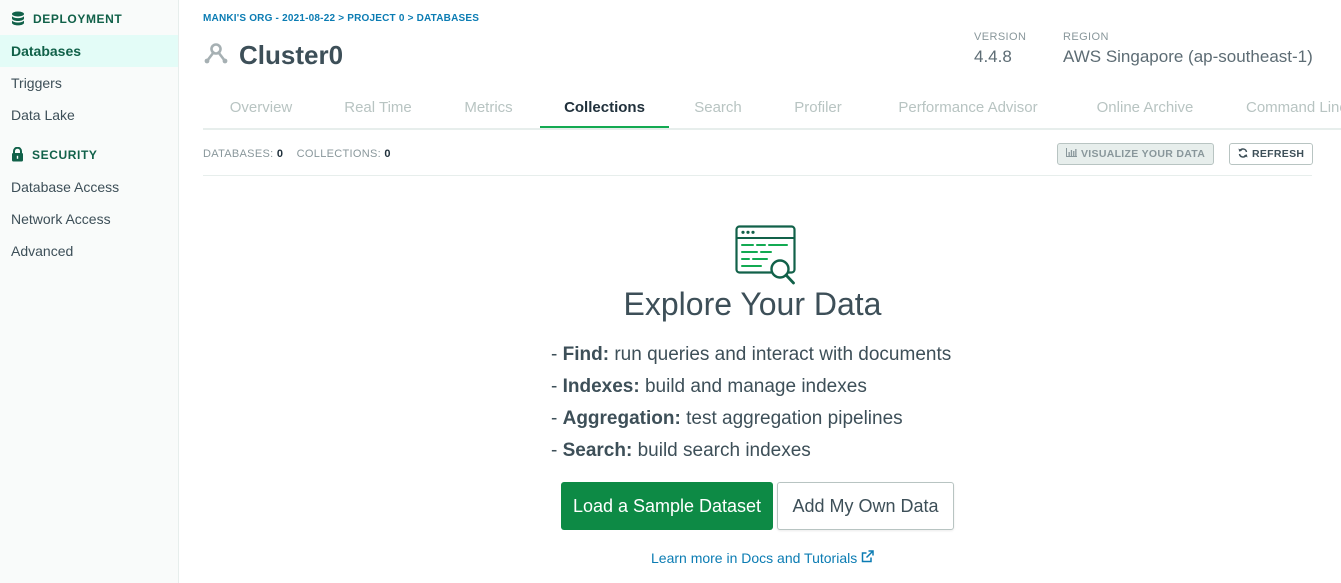  I want to click on deployment-heading-label: DEPLOYMENT, so click(78, 18).